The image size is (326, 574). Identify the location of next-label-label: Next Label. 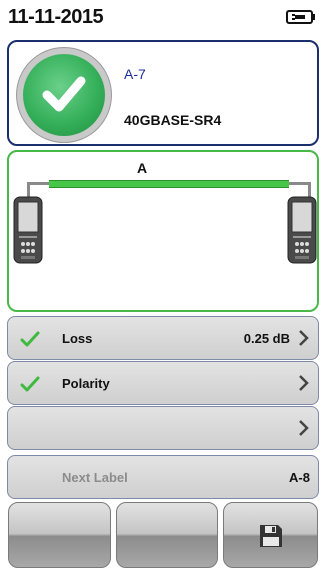
(95, 477).